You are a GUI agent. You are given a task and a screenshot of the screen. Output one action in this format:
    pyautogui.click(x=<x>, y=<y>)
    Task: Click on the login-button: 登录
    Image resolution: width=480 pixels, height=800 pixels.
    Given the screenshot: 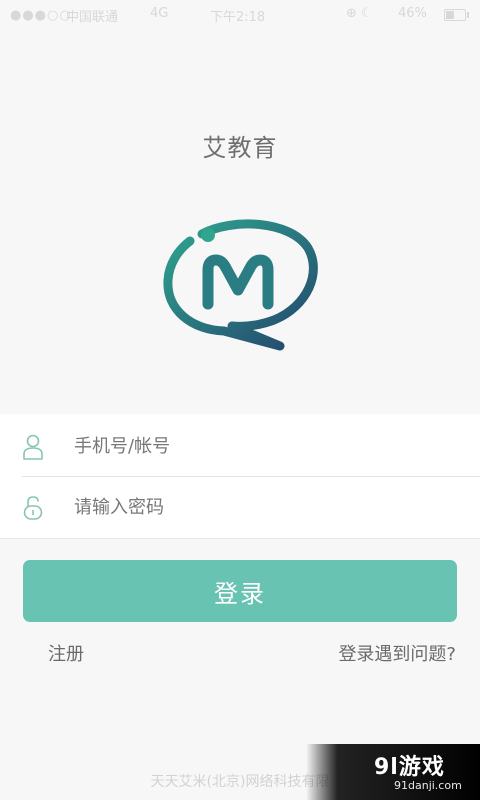 What is the action you would take?
    pyautogui.click(x=240, y=591)
    